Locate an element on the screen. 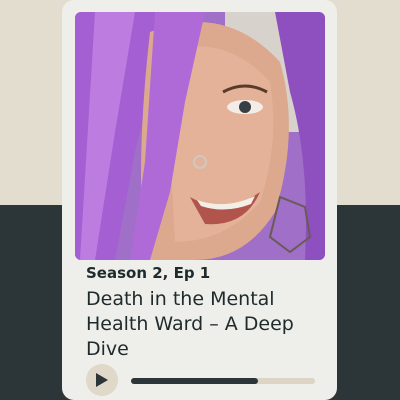 This screenshot has height=400, width=400. progress-bar is located at coordinates (223, 381).